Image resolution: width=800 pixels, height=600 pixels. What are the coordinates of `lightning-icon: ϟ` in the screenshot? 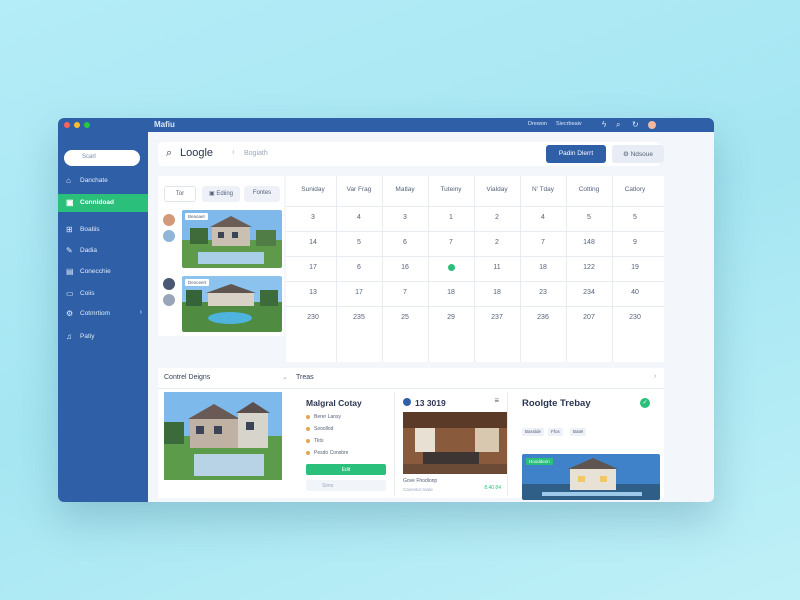 It's located at (604, 125).